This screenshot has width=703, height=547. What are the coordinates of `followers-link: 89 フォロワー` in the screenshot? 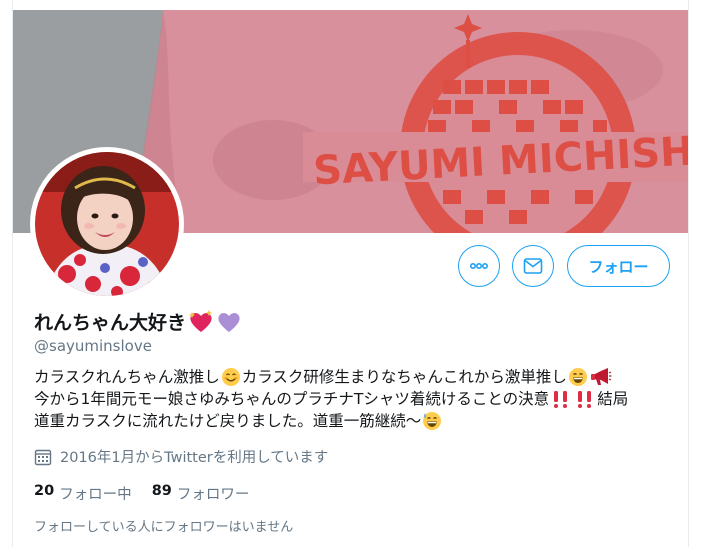 It's located at (201, 493).